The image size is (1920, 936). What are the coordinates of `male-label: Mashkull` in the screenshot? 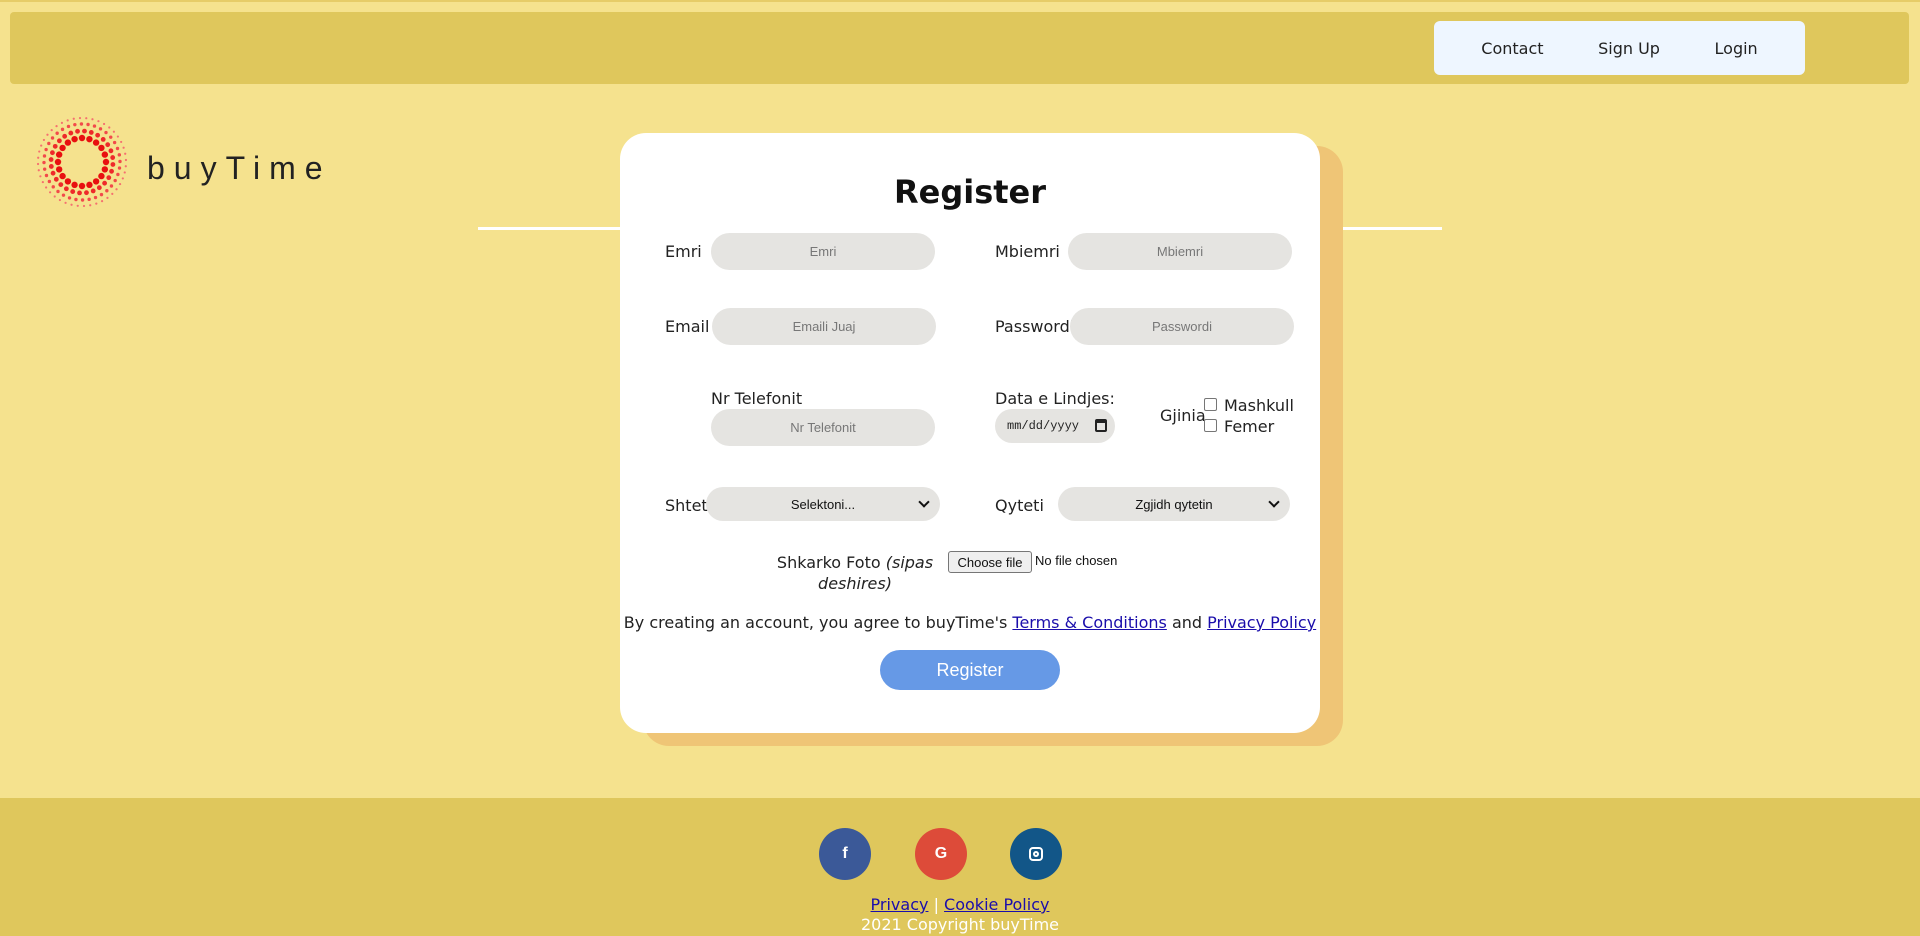 It's located at (1259, 405).